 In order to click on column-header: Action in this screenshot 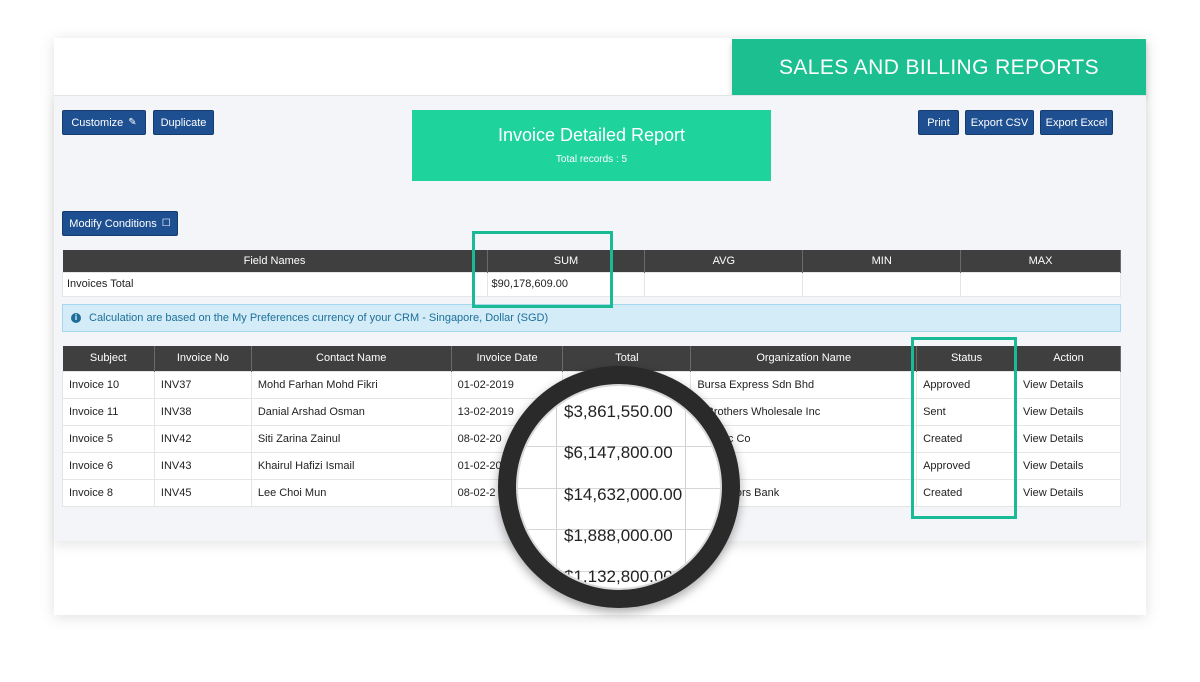, I will do `click(1068, 358)`.